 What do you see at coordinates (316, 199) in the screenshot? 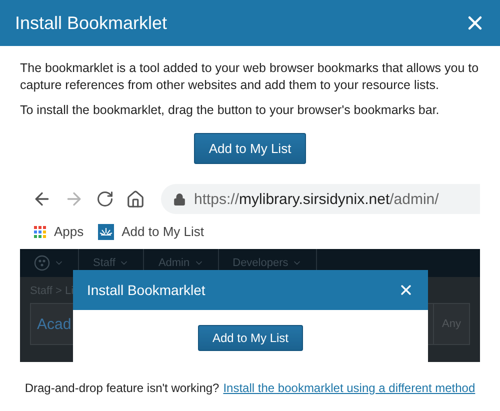
I see `url-text: https://mylibrary.sirsidynix.net/admin/` at bounding box center [316, 199].